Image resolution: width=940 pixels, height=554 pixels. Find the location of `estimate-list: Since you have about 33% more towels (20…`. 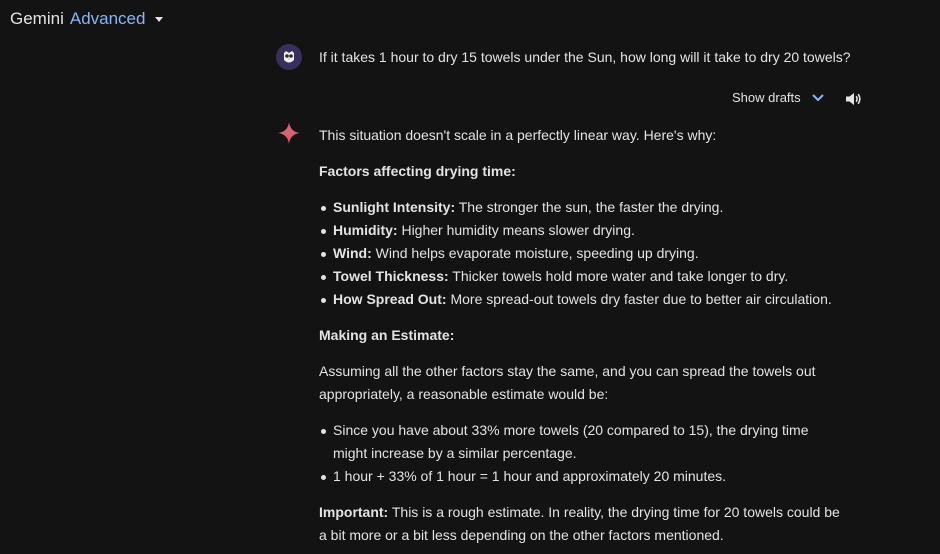

estimate-list: Since you have about 33% more towels (20… is located at coordinates (581, 453).